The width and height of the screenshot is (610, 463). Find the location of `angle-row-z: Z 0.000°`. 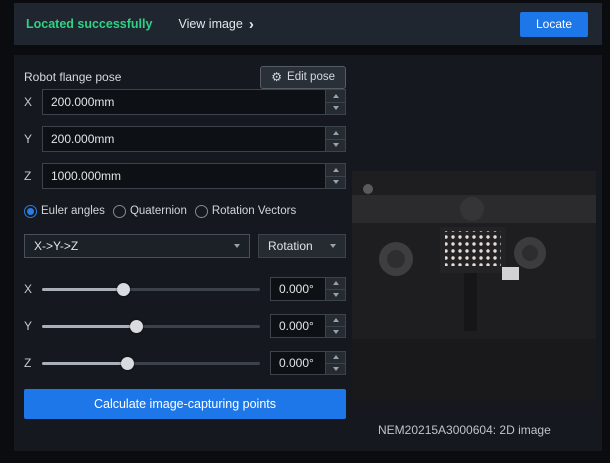

angle-row-z: Z 0.000° is located at coordinates (185, 363).